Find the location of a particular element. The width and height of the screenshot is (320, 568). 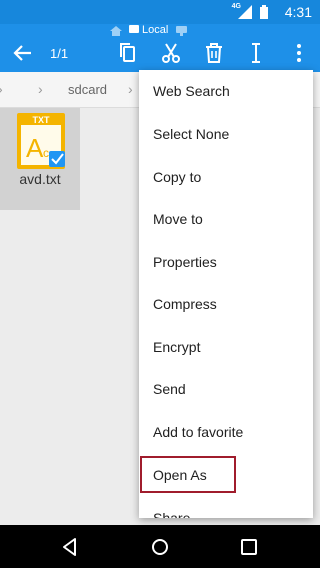

home-circle-icon is located at coordinates (160, 547).